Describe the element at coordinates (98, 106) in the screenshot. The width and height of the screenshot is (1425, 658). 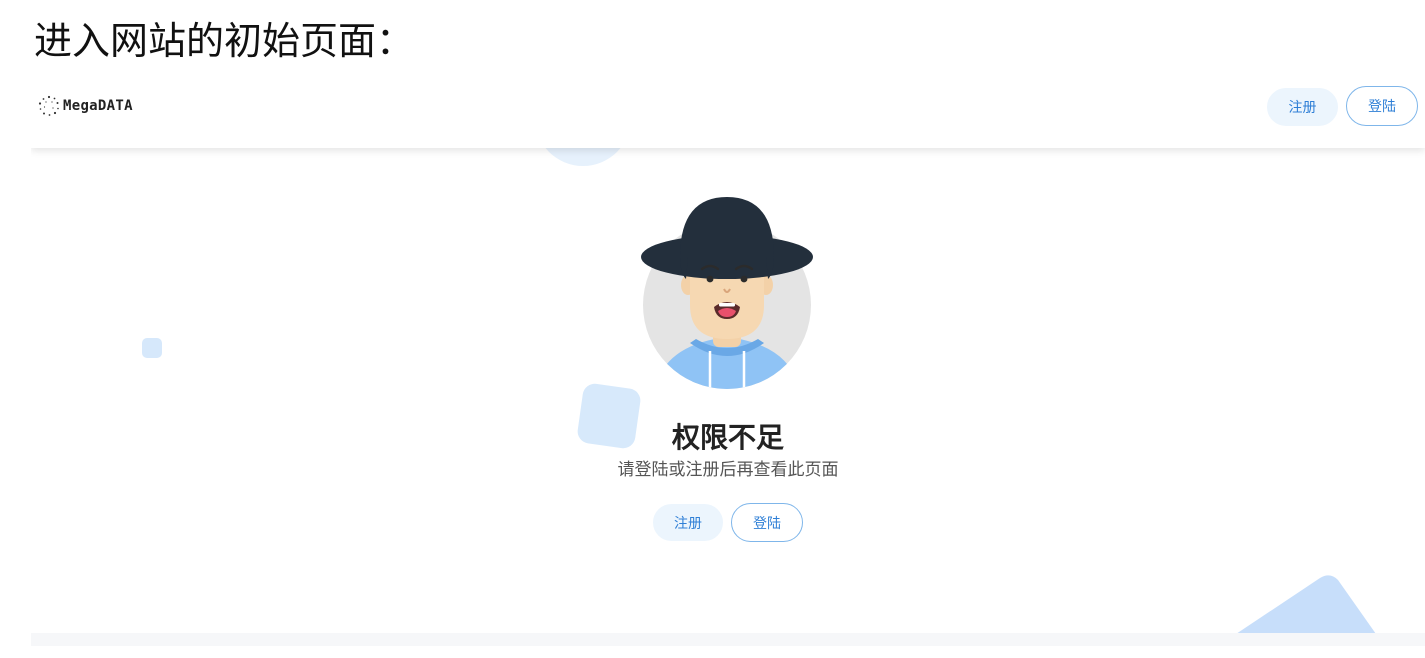
I see `logo-text: MegaDATA` at that location.